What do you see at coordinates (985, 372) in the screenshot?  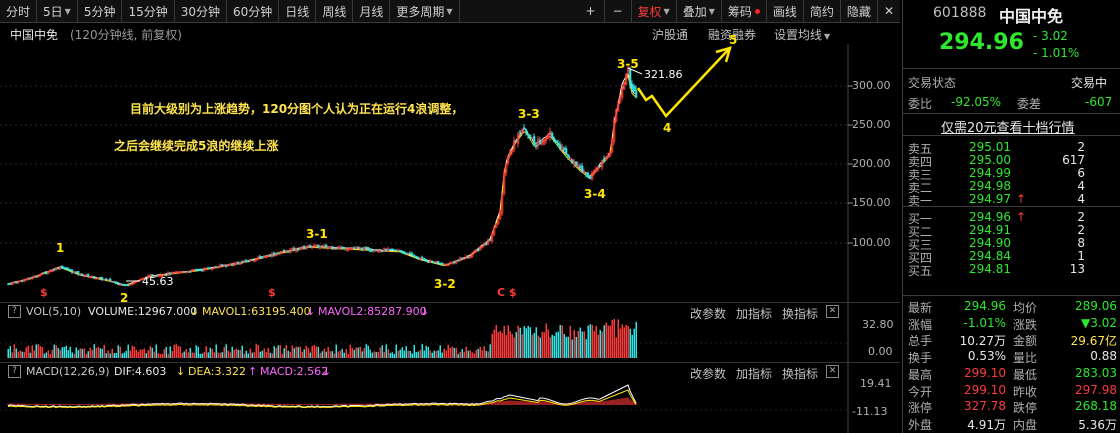 I see `stat-value: 299.10` at bounding box center [985, 372].